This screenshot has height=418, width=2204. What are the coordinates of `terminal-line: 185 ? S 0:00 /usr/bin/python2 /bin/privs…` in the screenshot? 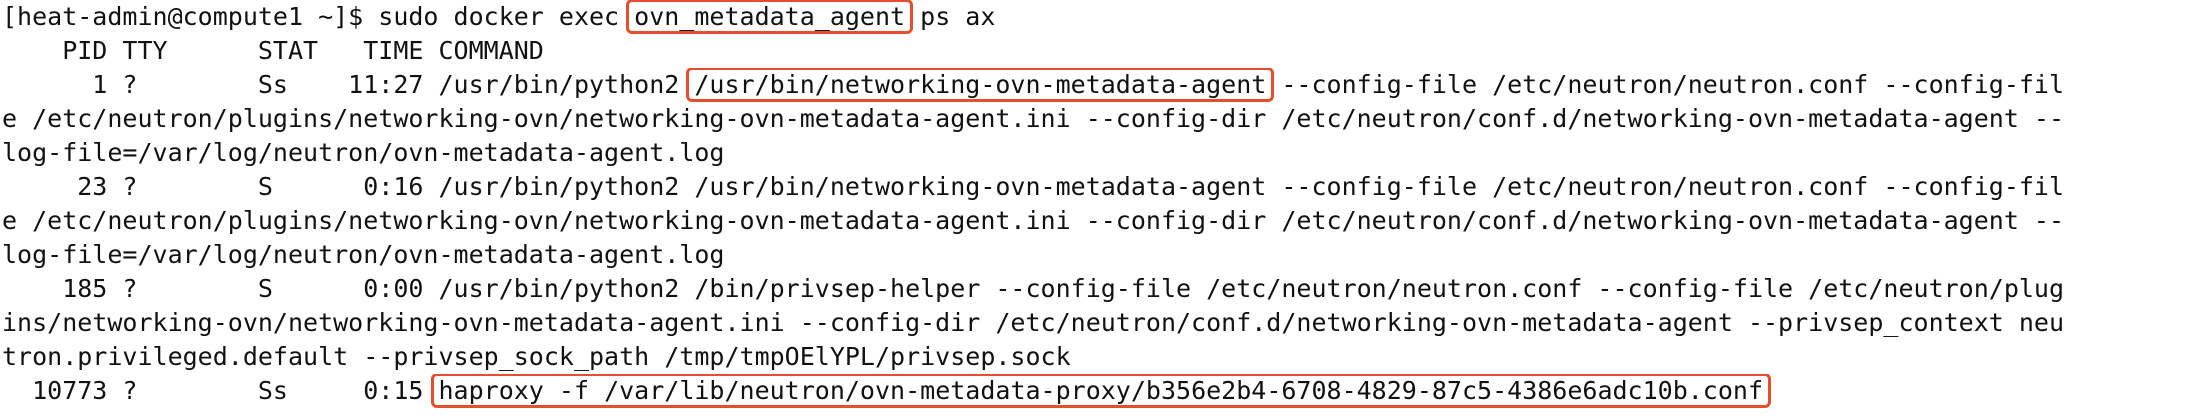 It's located at (1103, 289).